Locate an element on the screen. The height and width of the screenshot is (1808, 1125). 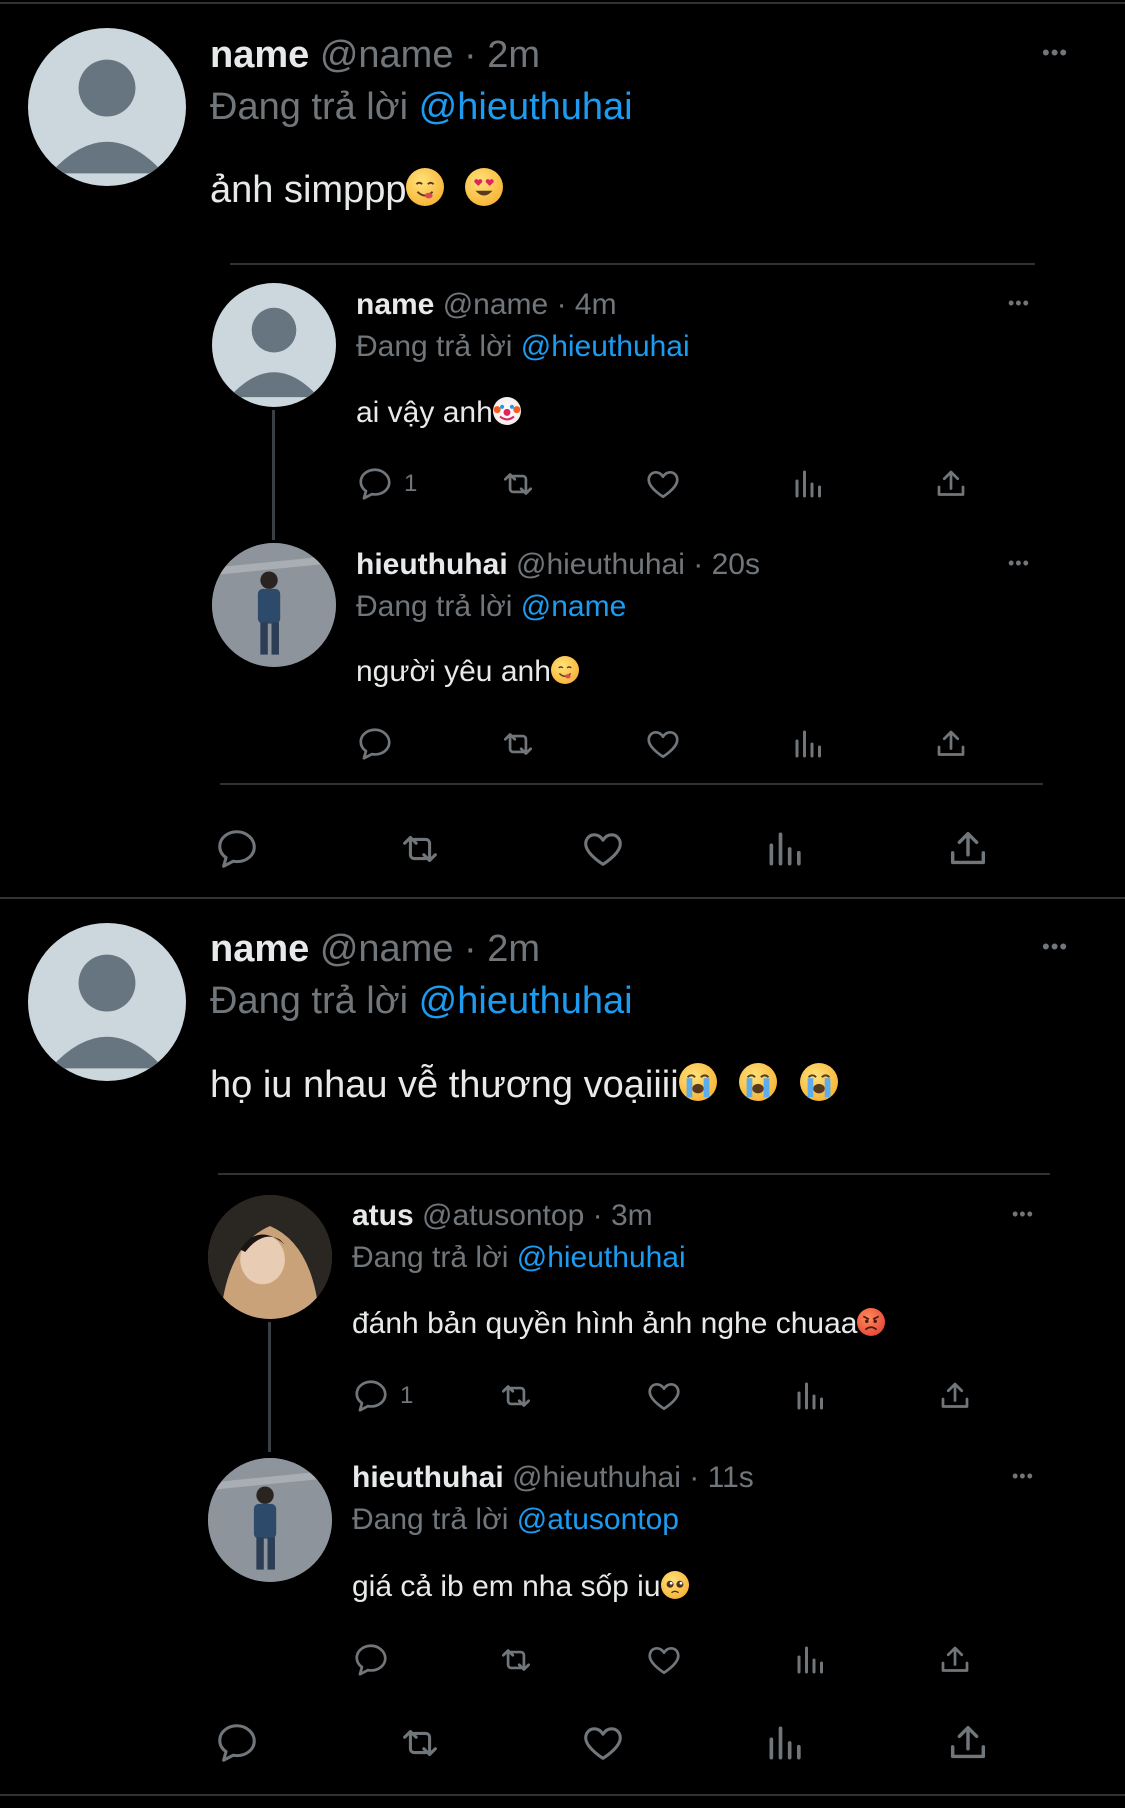
timestamp: 3m is located at coordinates (632, 1215).